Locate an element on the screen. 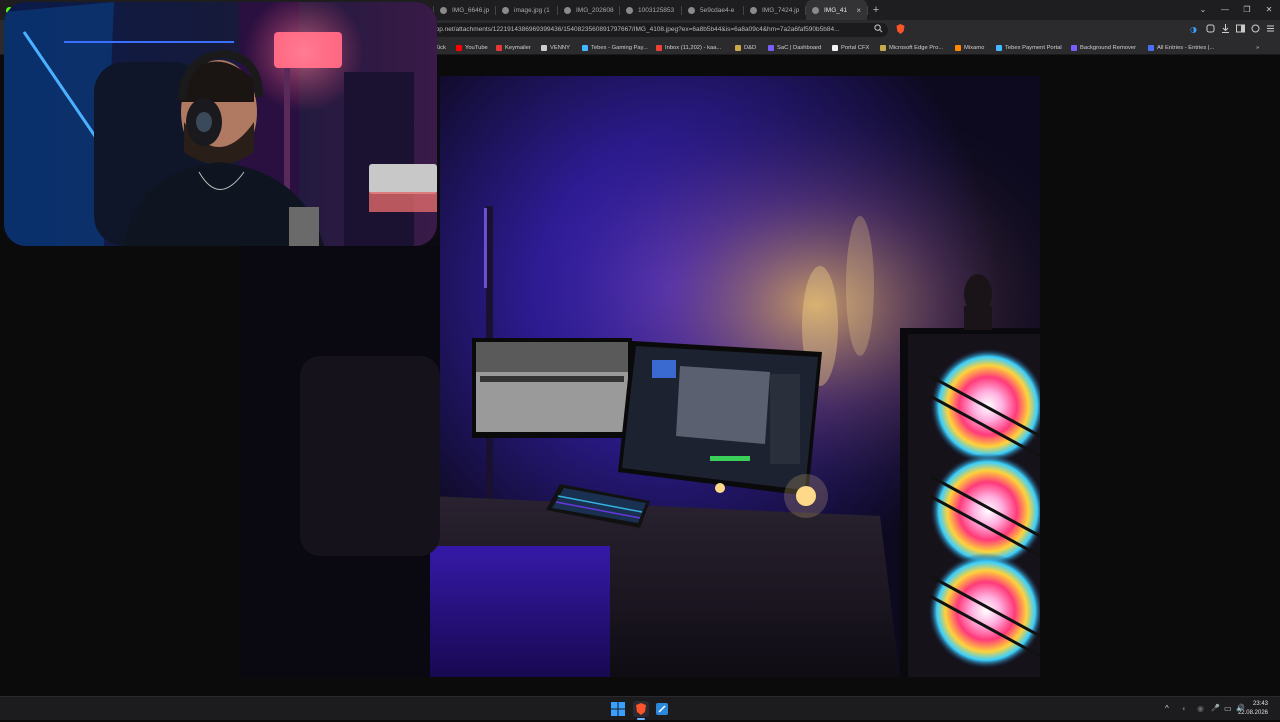  bookmark-label: D&D is located at coordinates (750, 47).